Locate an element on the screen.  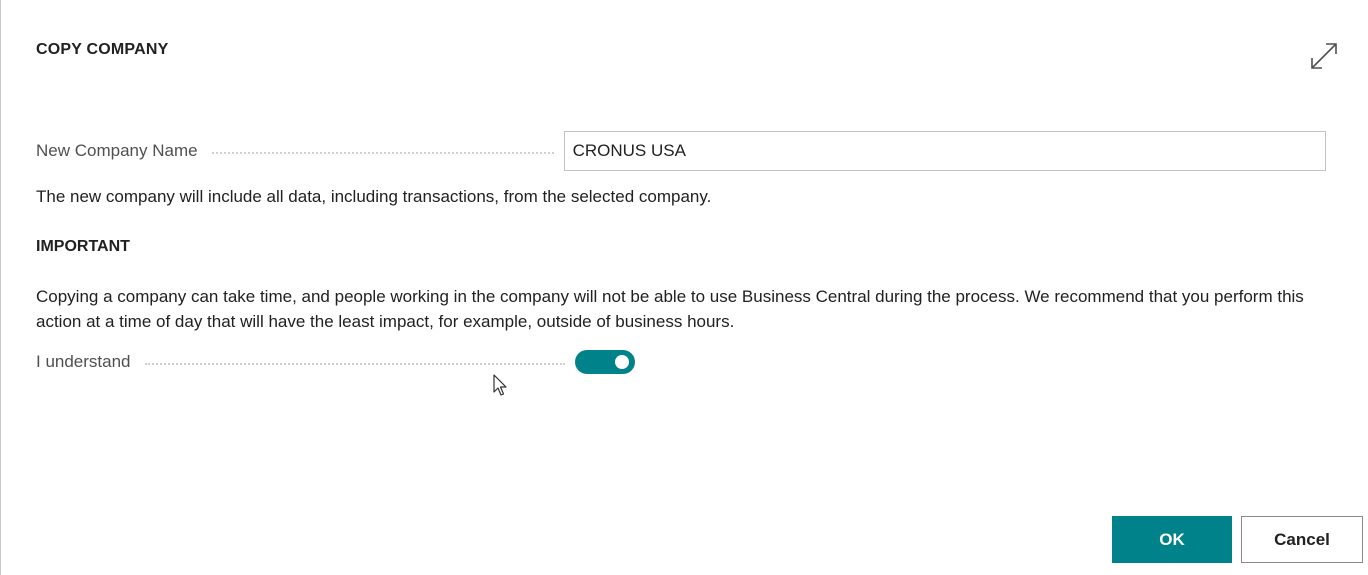
understand-row: I understand is located at coordinates (335, 362).